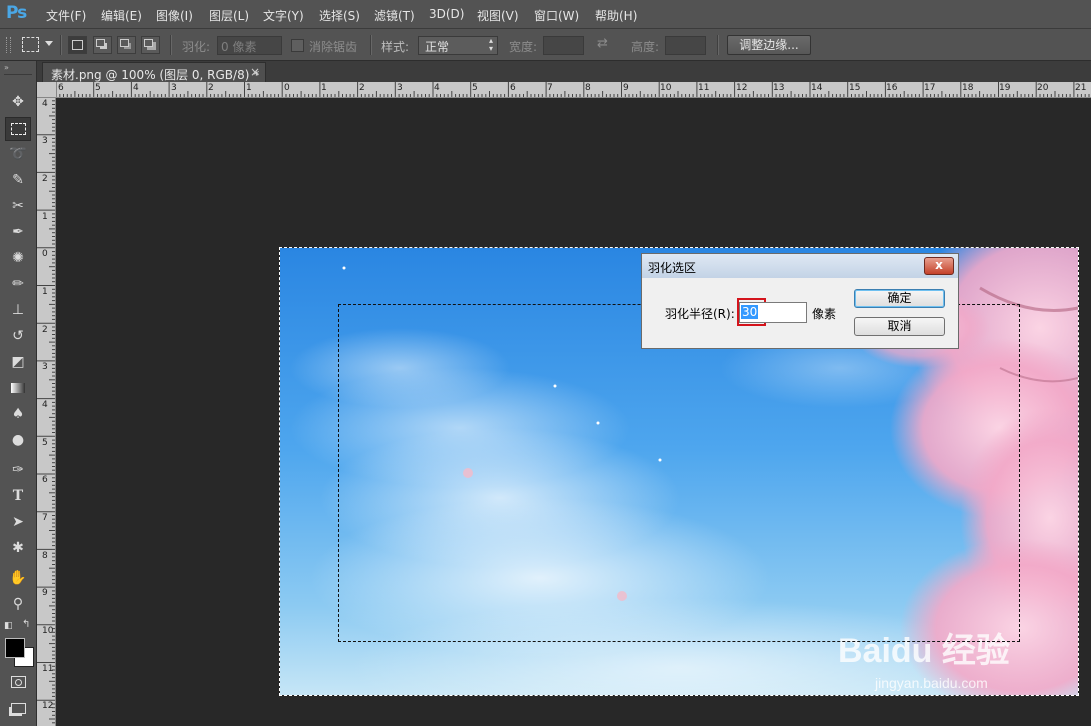 Image resolution: width=1091 pixels, height=726 pixels. I want to click on swap-dimensions-icon: ⇄, so click(602, 43).